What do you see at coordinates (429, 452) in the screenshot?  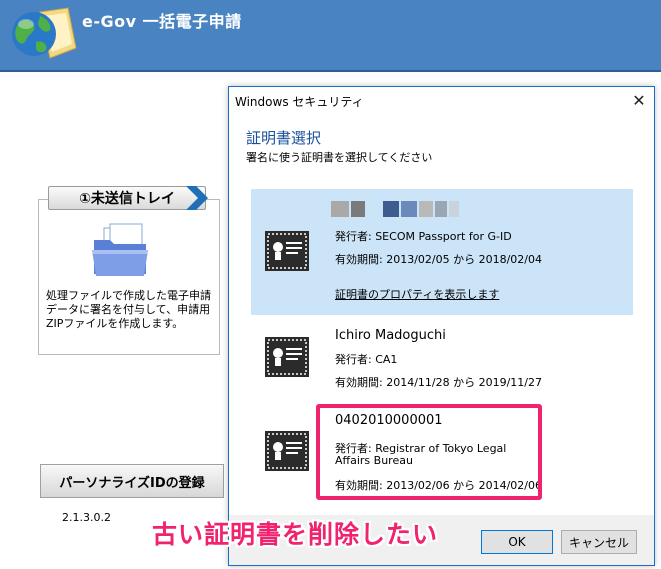 I see `highlight-box` at bounding box center [429, 452].